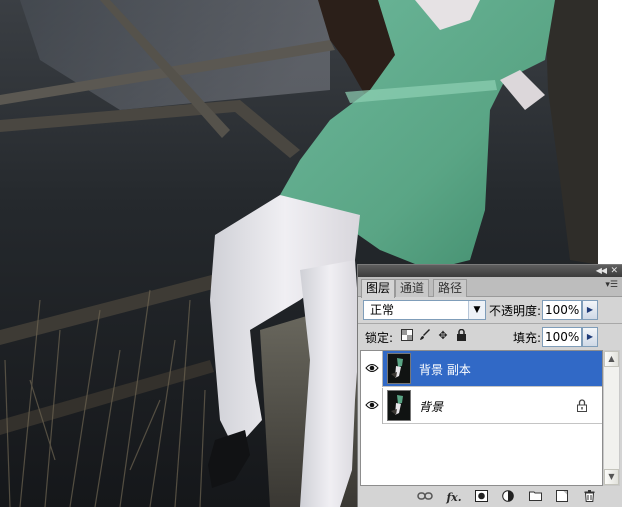  Describe the element at coordinates (590, 337) in the screenshot. I see `fill-slider-button: ▶` at that location.